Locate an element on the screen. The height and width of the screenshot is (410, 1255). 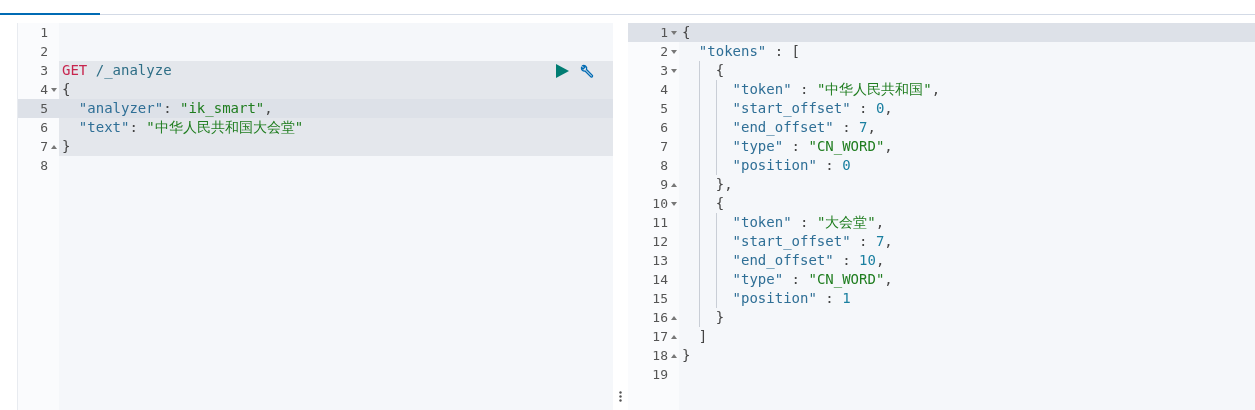
json-key: "tokens" is located at coordinates (724, 51).